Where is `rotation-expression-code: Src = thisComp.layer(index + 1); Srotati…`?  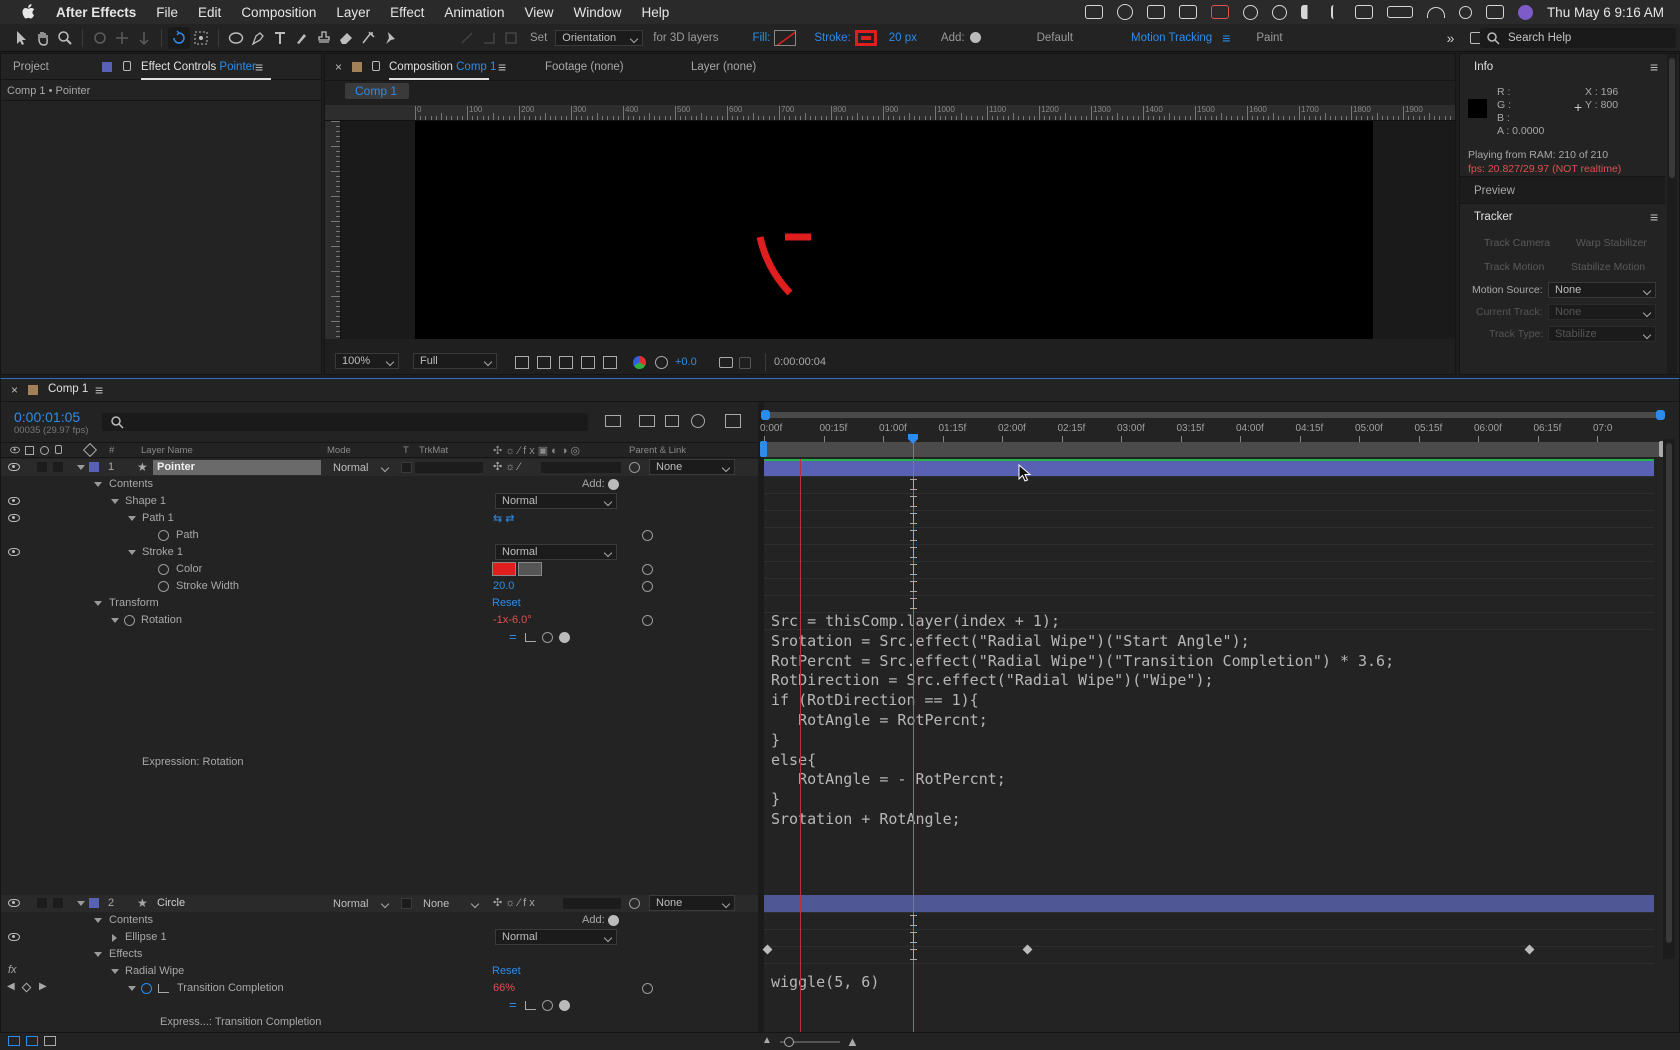 rotation-expression-code: Src = thisComp.layer(index + 1); Srotati… is located at coordinates (1082, 721).